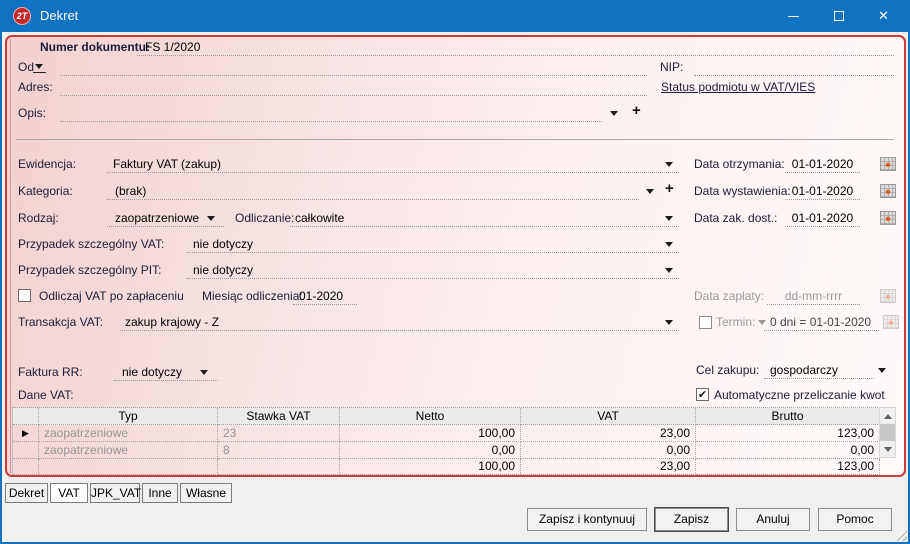 The image size is (910, 544). What do you see at coordinates (788, 416) in the screenshot?
I see `vat-table-header-brutto: Brutto` at bounding box center [788, 416].